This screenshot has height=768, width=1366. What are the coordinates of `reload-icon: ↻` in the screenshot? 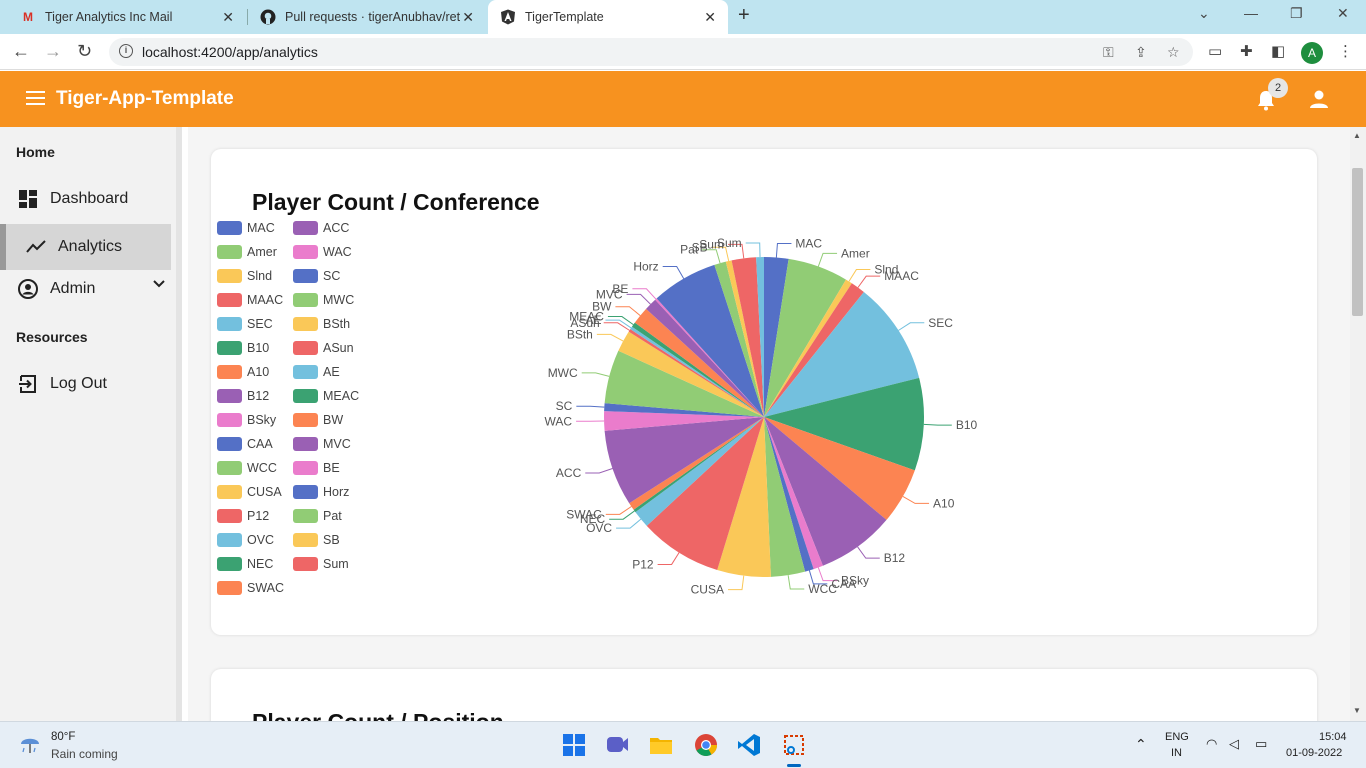 It's located at (84, 51).